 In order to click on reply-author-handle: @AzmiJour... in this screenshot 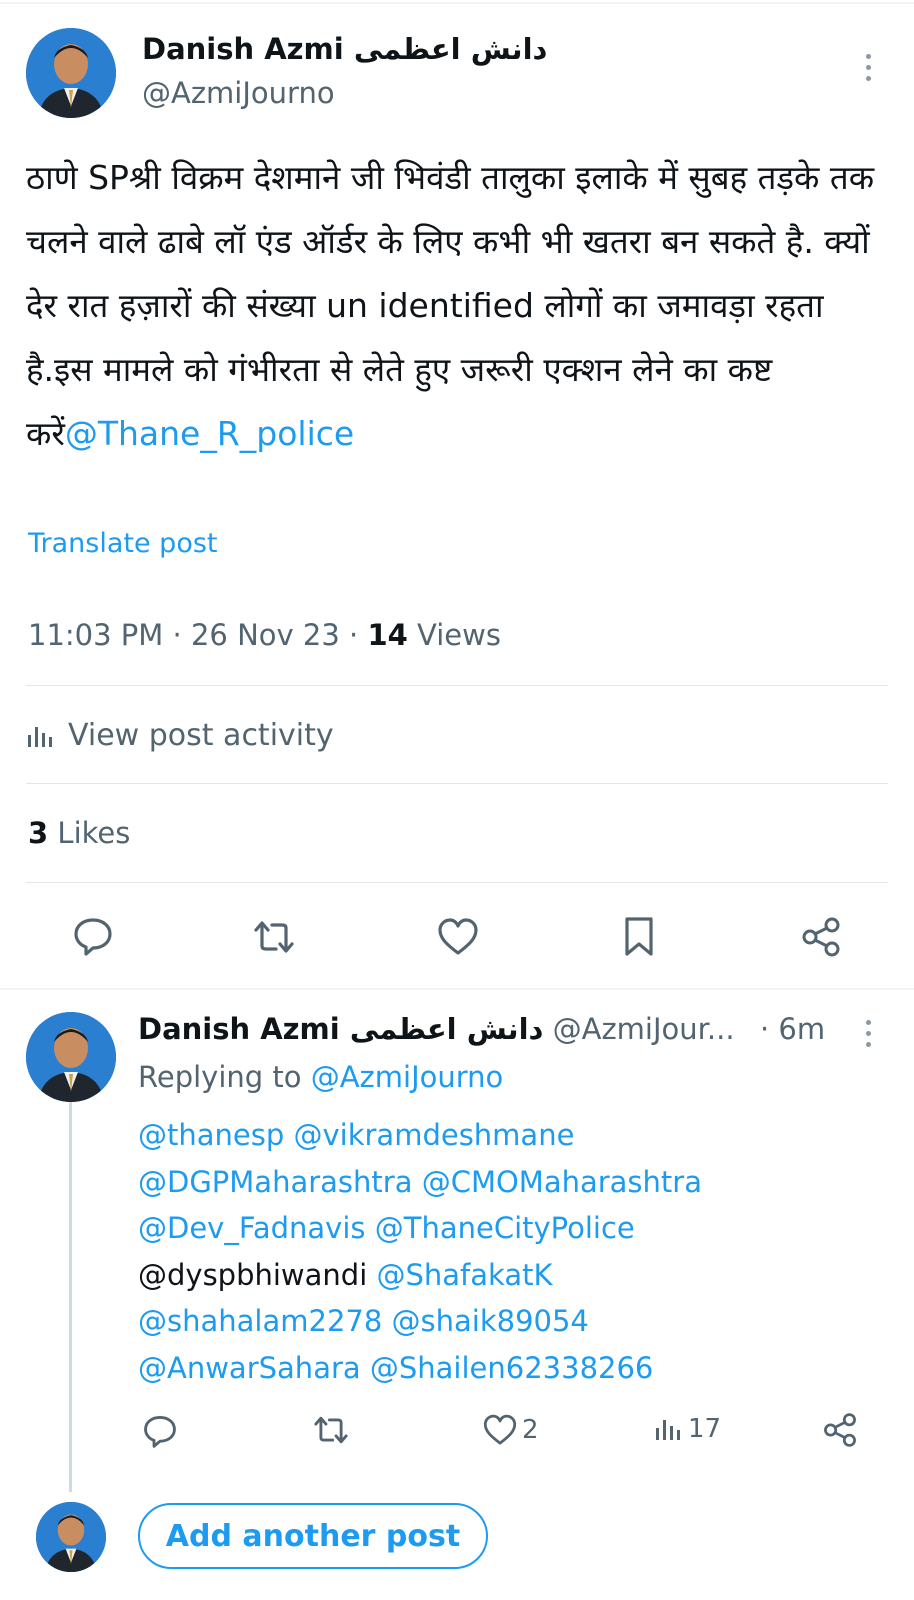, I will do `click(644, 1029)`.